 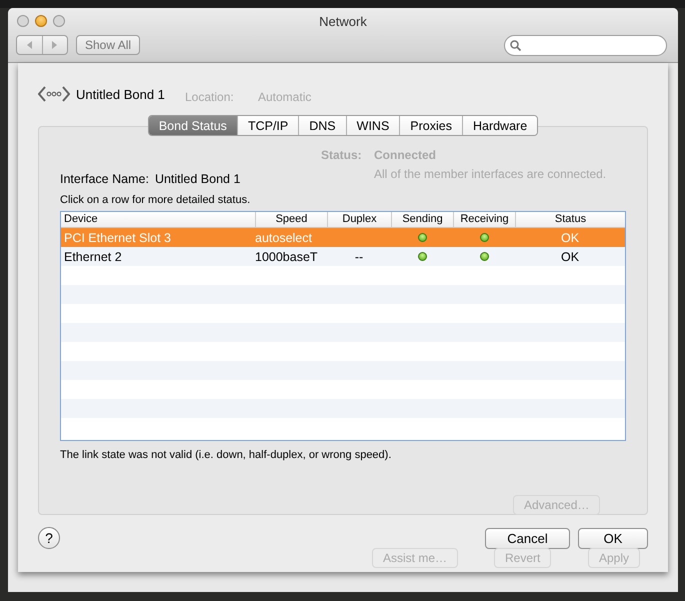 I want to click on status-value: Connected, so click(x=405, y=155).